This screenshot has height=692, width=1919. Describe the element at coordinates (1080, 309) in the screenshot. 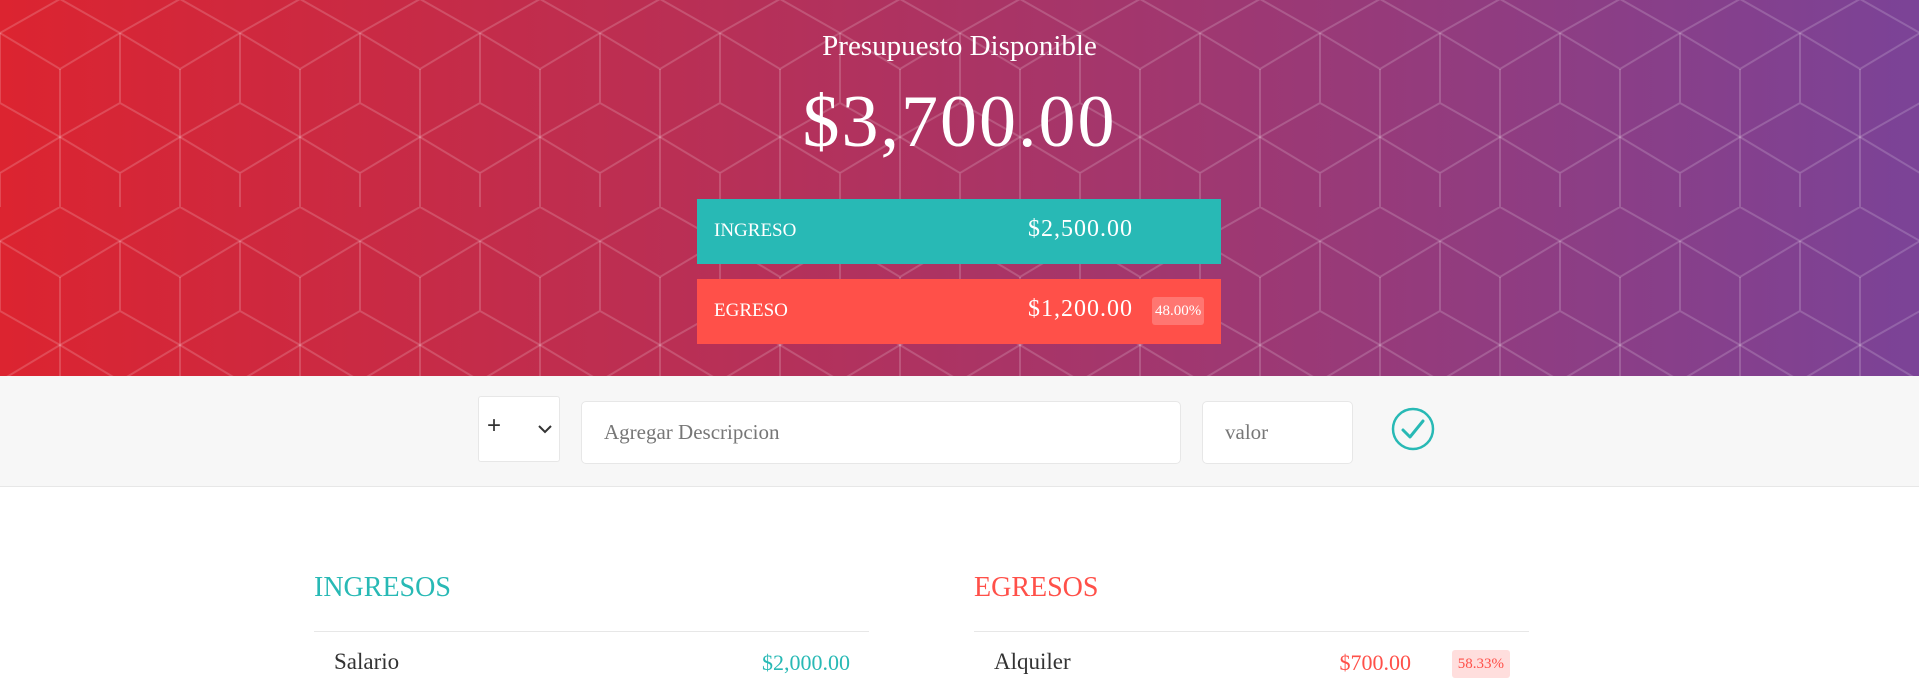

I see `expense-summary-value: $1,200.00` at that location.